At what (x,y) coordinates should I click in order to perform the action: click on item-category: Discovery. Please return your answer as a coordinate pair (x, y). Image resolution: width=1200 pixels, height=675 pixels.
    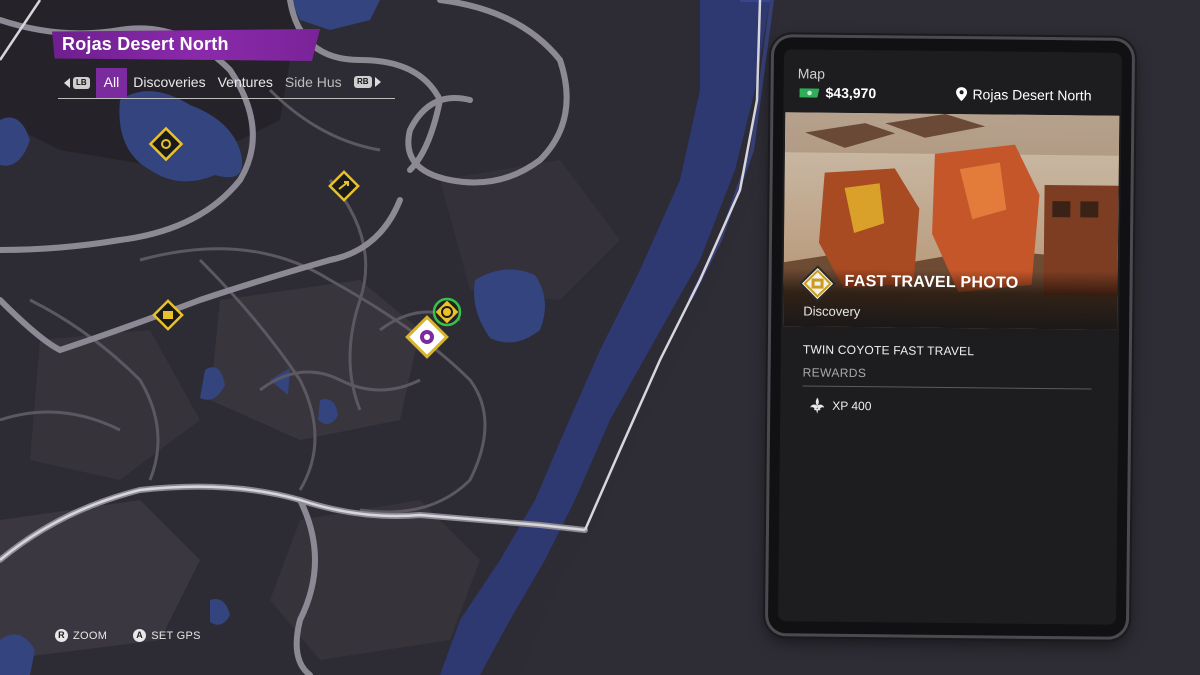
    Looking at the image, I should click on (832, 311).